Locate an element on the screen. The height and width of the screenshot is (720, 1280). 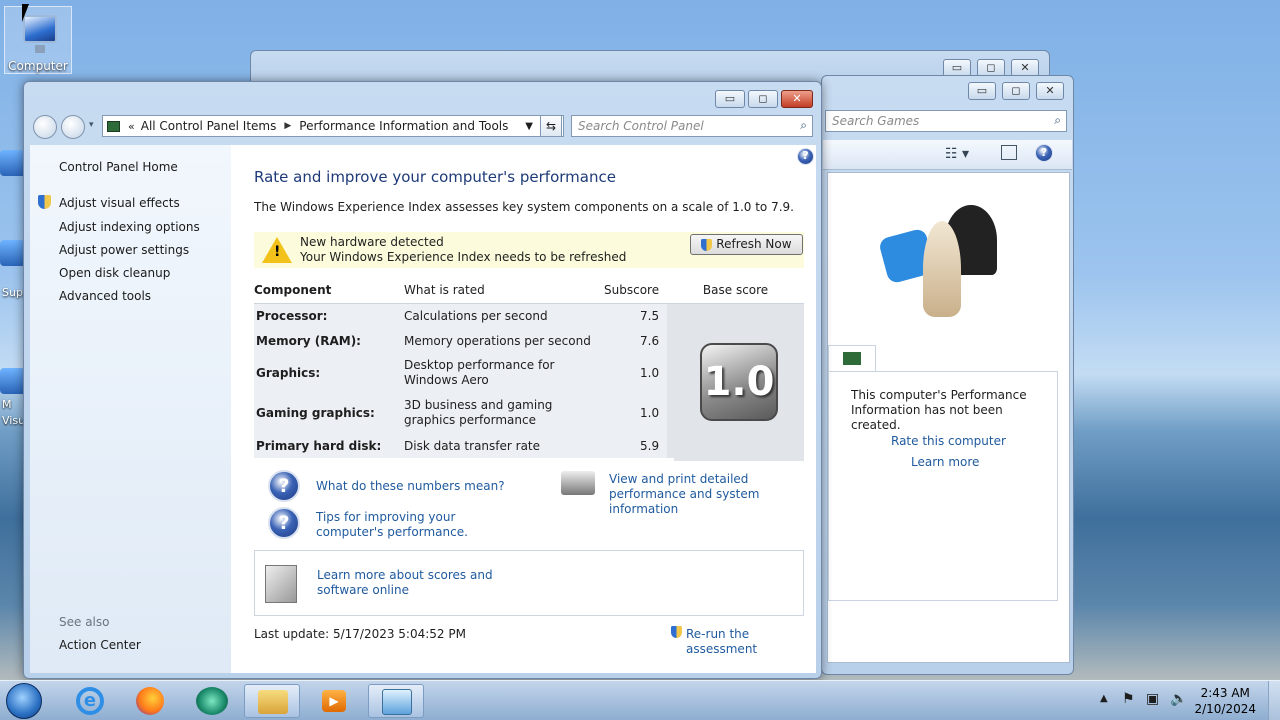
clock-time: 2:43 AM is located at coordinates (1225, 693).